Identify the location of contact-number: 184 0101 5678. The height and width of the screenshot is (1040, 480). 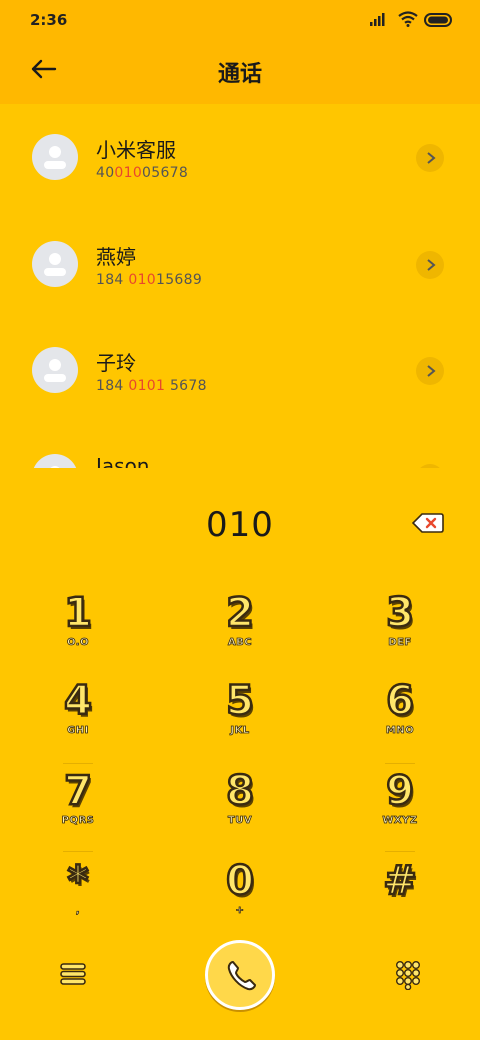
(151, 386).